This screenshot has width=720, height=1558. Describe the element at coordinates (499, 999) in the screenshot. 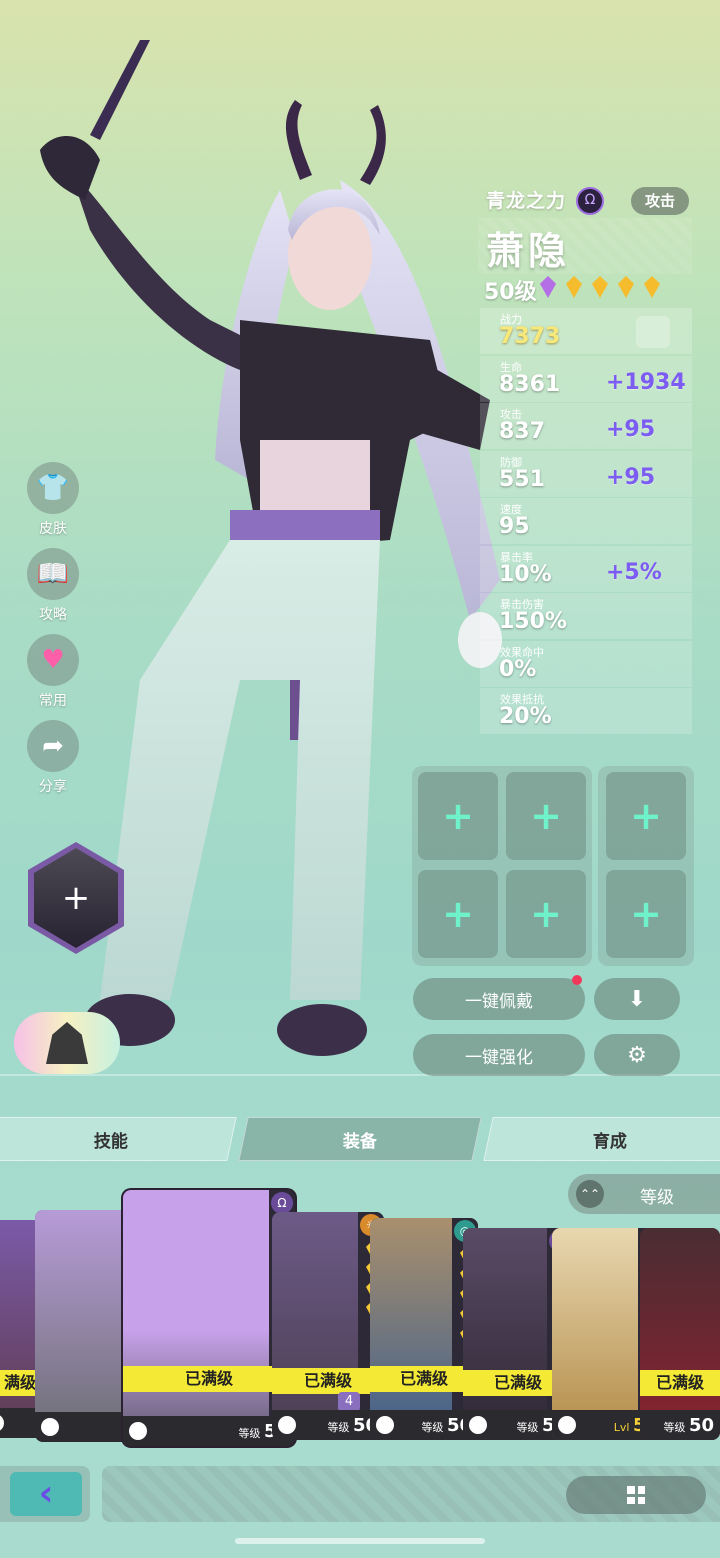

I see `auto-equip-button: 一键佩戴` at that location.